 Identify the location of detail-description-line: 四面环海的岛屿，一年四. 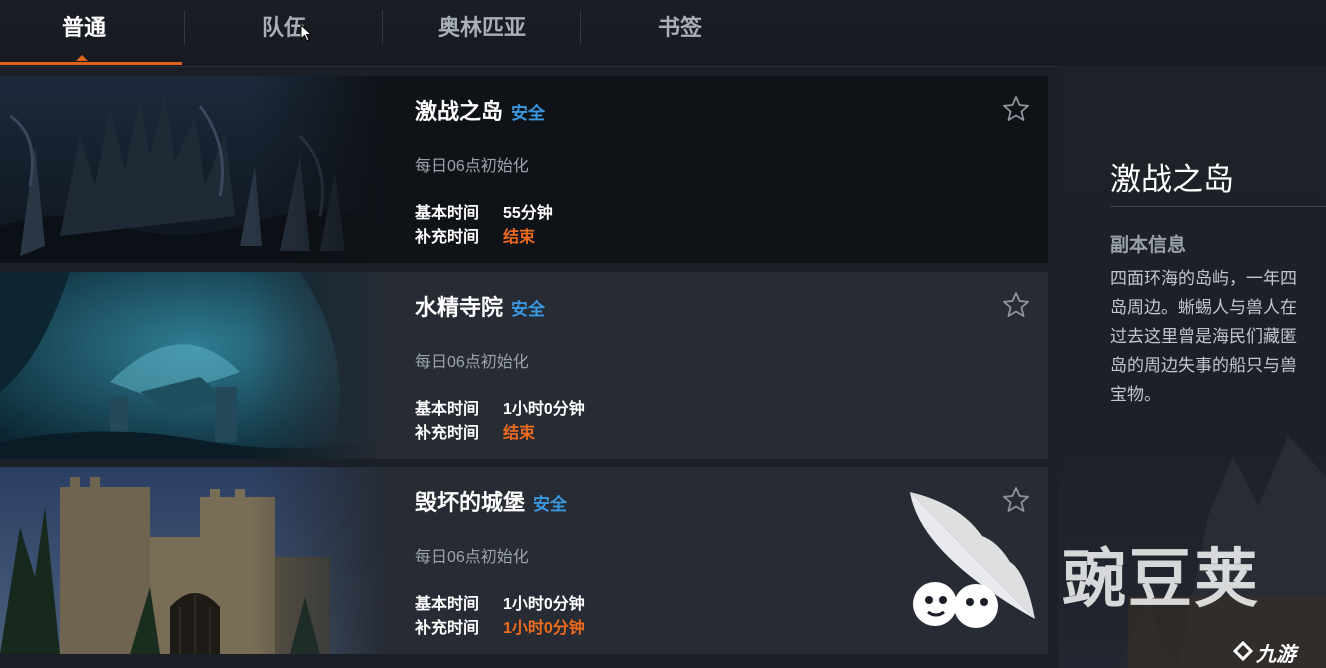
(1203, 278).